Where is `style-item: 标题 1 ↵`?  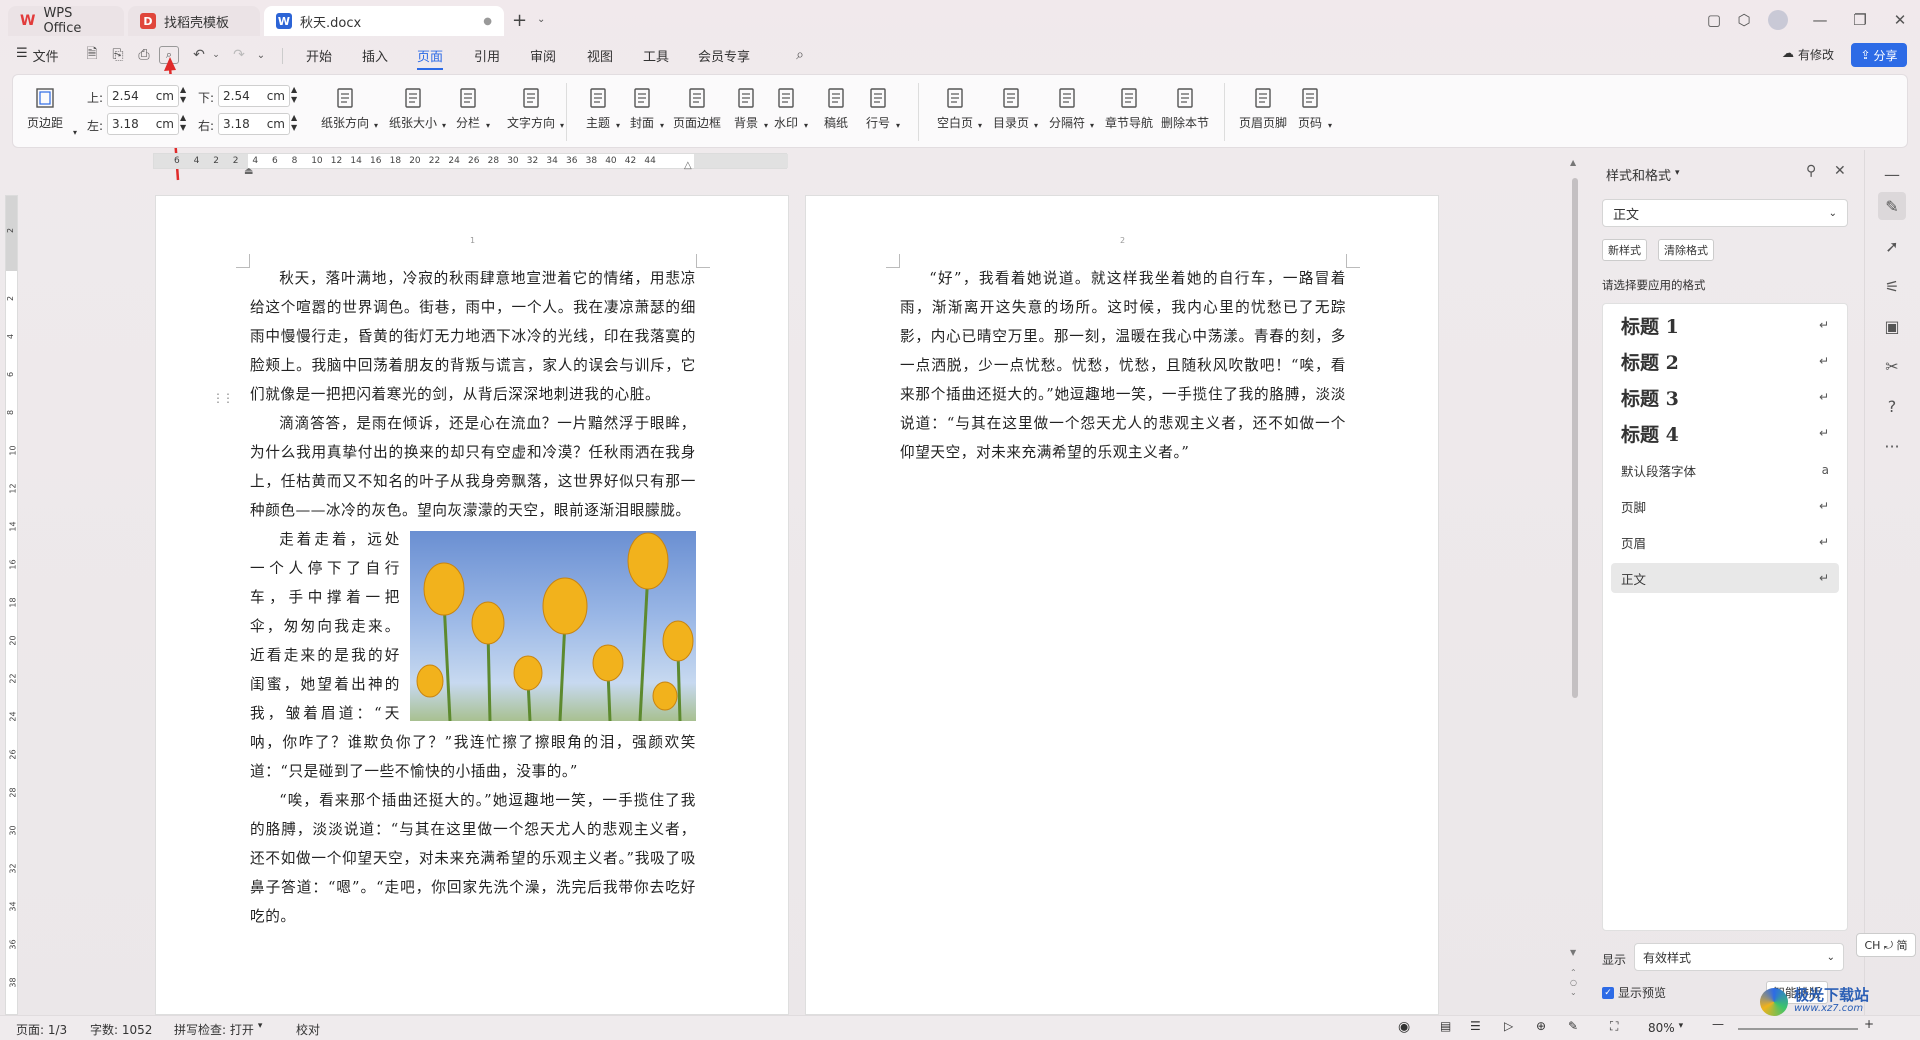
style-item: 标题 1 ↵ is located at coordinates (1725, 325).